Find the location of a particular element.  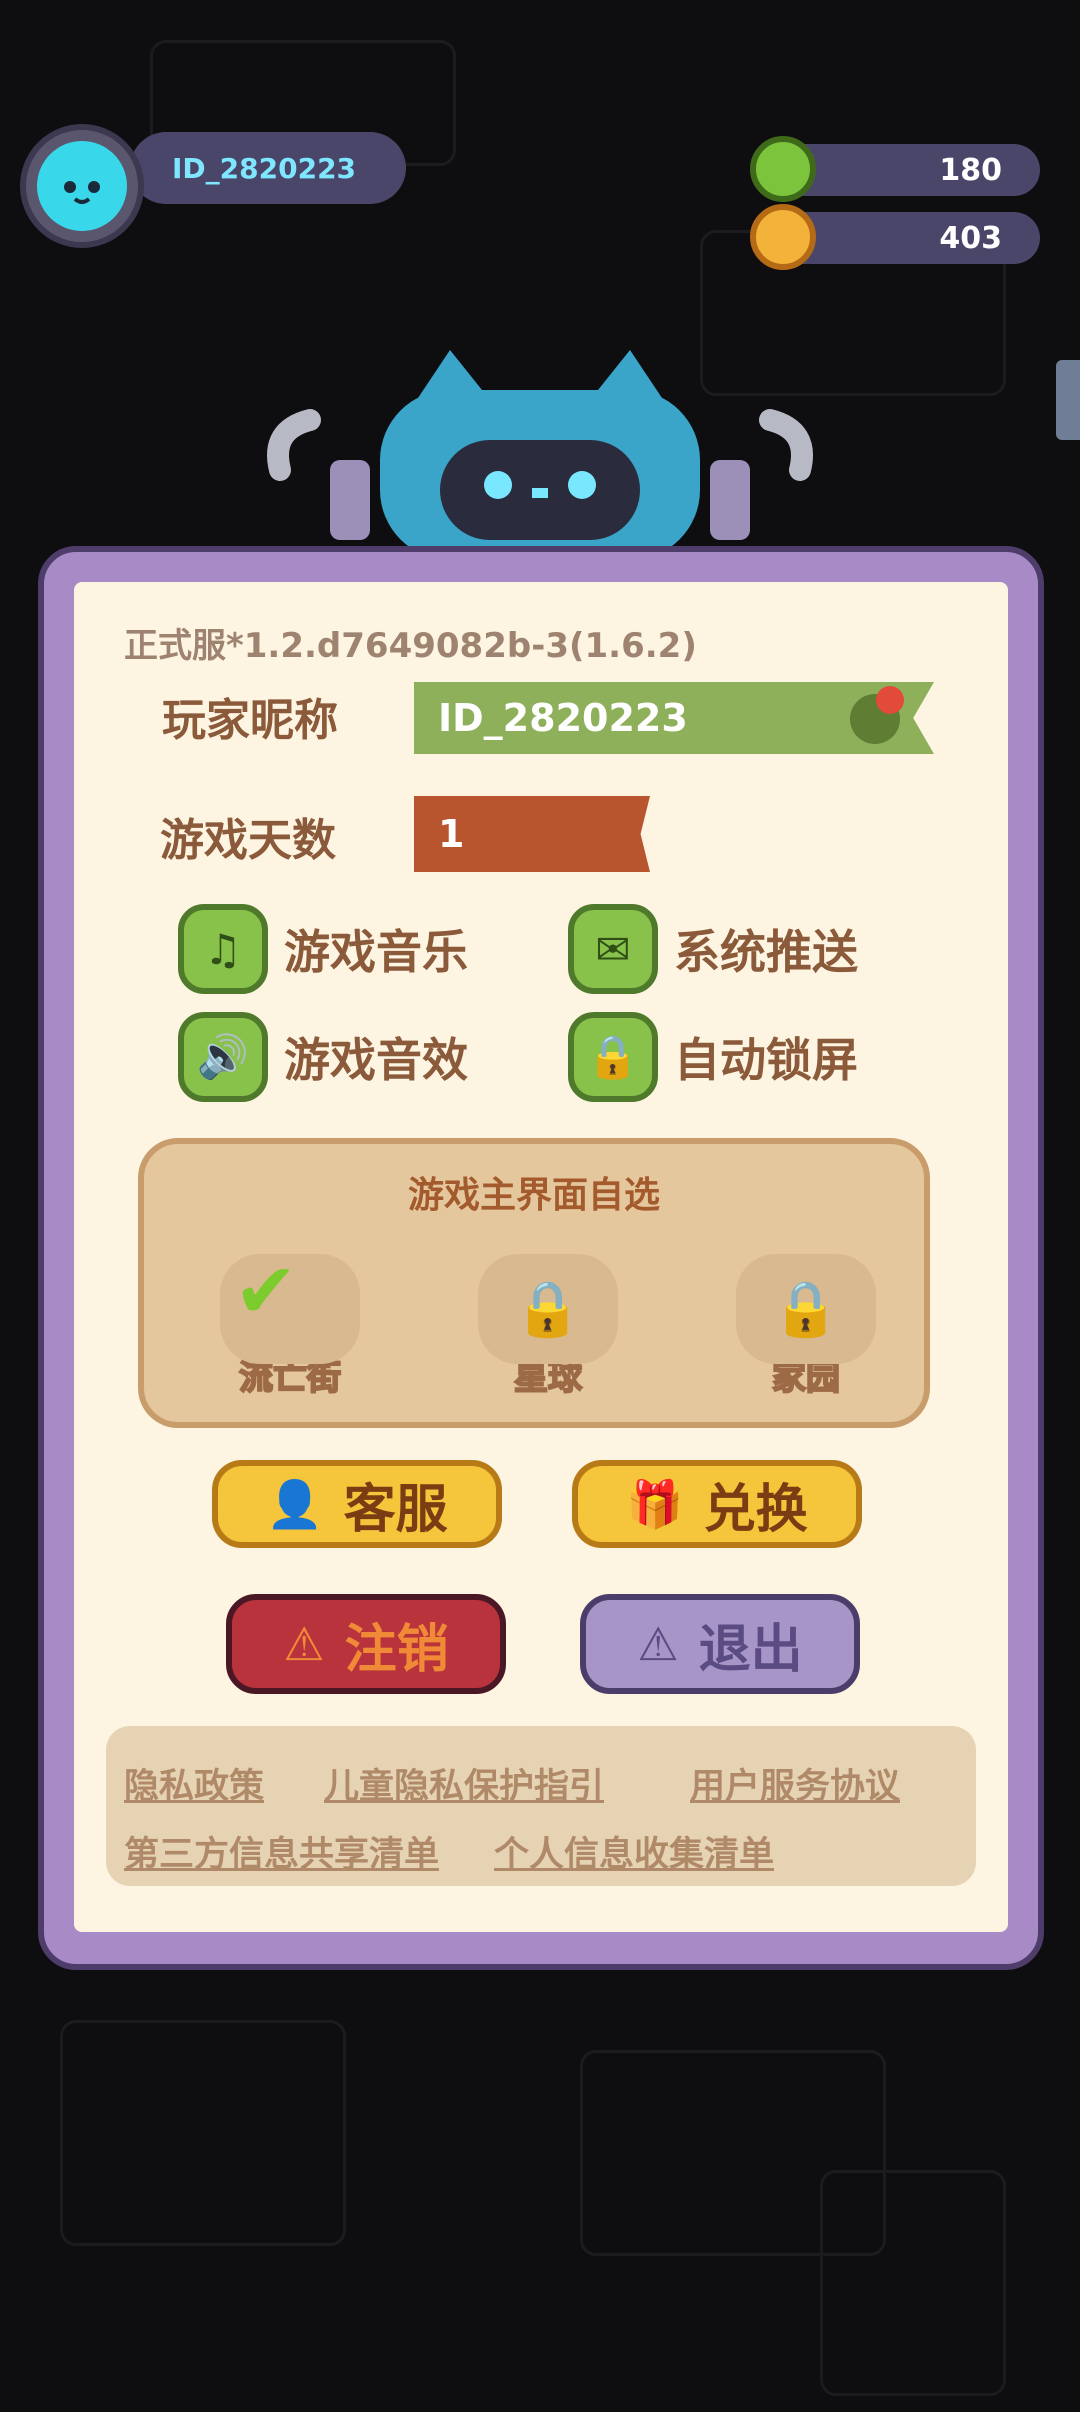

mode-street: ✔ 流亡街 is located at coordinates (290, 1322).